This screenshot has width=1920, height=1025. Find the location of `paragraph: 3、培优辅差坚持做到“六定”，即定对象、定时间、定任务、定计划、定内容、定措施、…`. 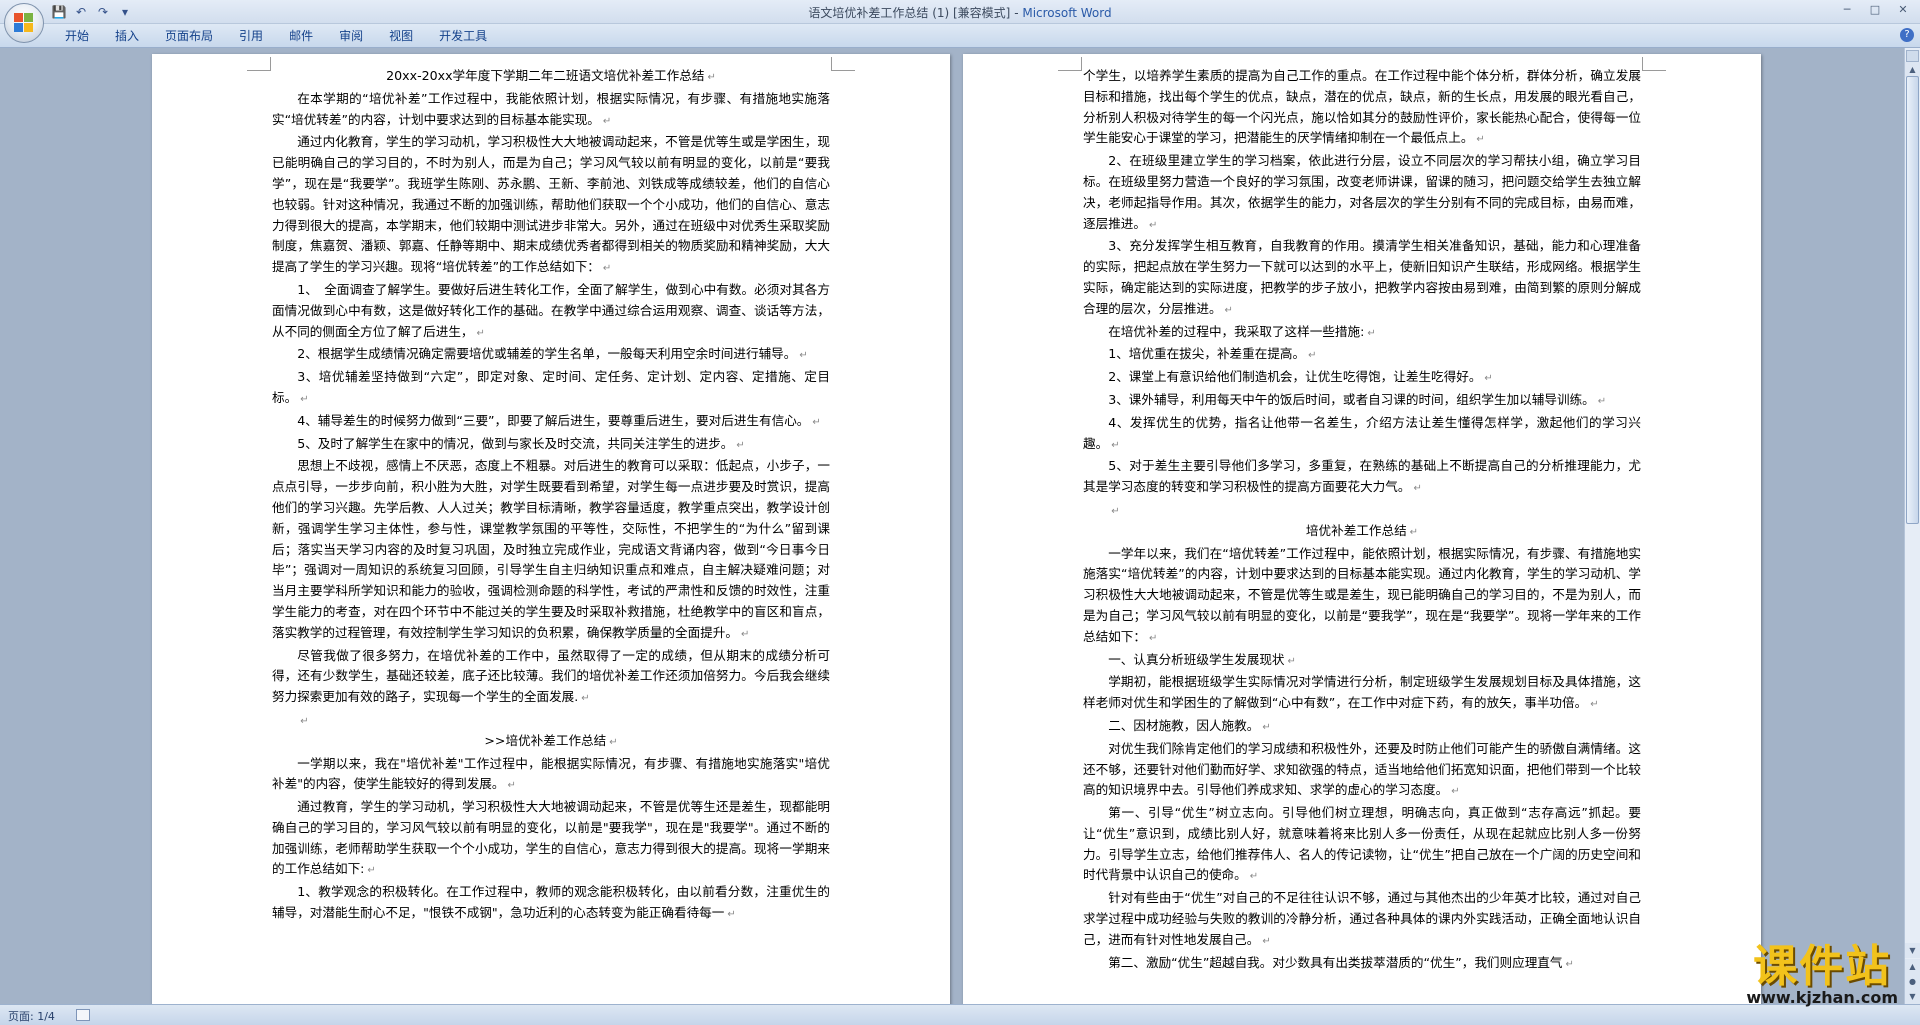

paragraph: 3、培优辅差坚持做到“六定”，即定对象、定时间、定任务、定计划、定内容、定措施、… is located at coordinates (551, 389).